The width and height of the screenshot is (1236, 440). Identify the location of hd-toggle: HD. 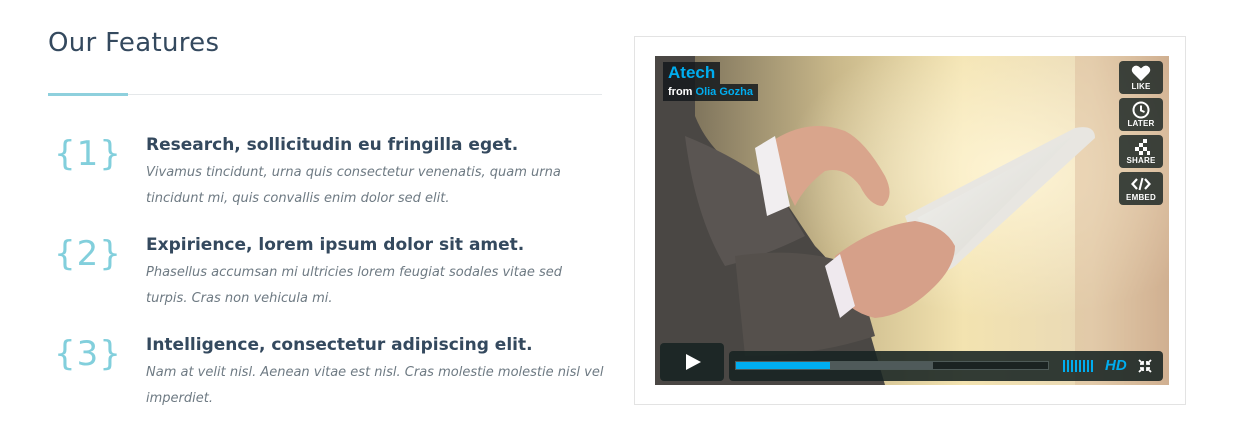
(1116, 365).